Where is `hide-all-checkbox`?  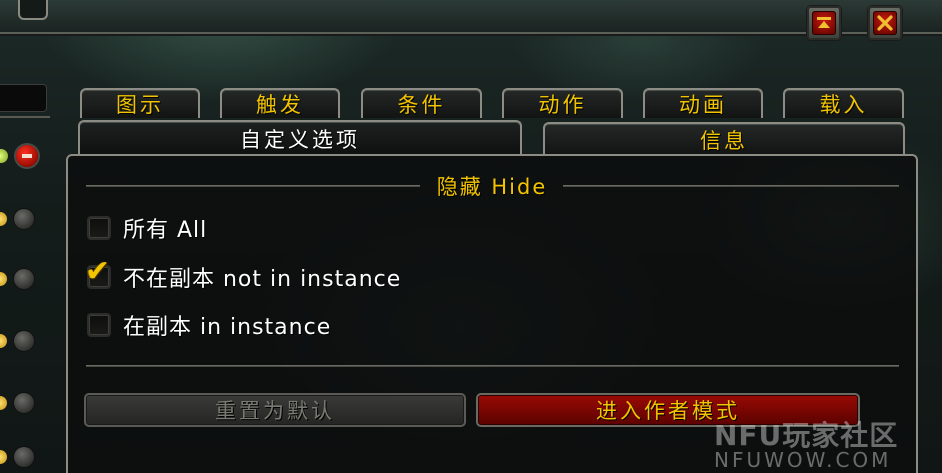 hide-all-checkbox is located at coordinates (99, 228).